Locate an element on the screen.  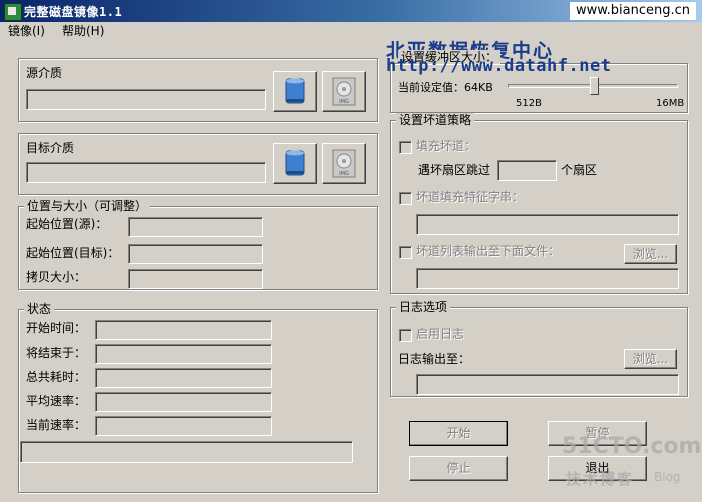
target-media-field is located at coordinates (146, 172).